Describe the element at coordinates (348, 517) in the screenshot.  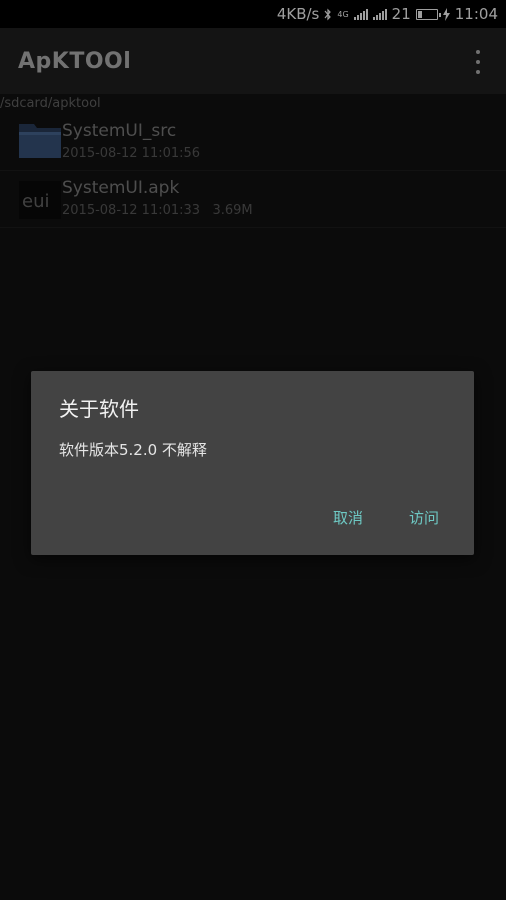
I see `cancel-button: 取消` at that location.